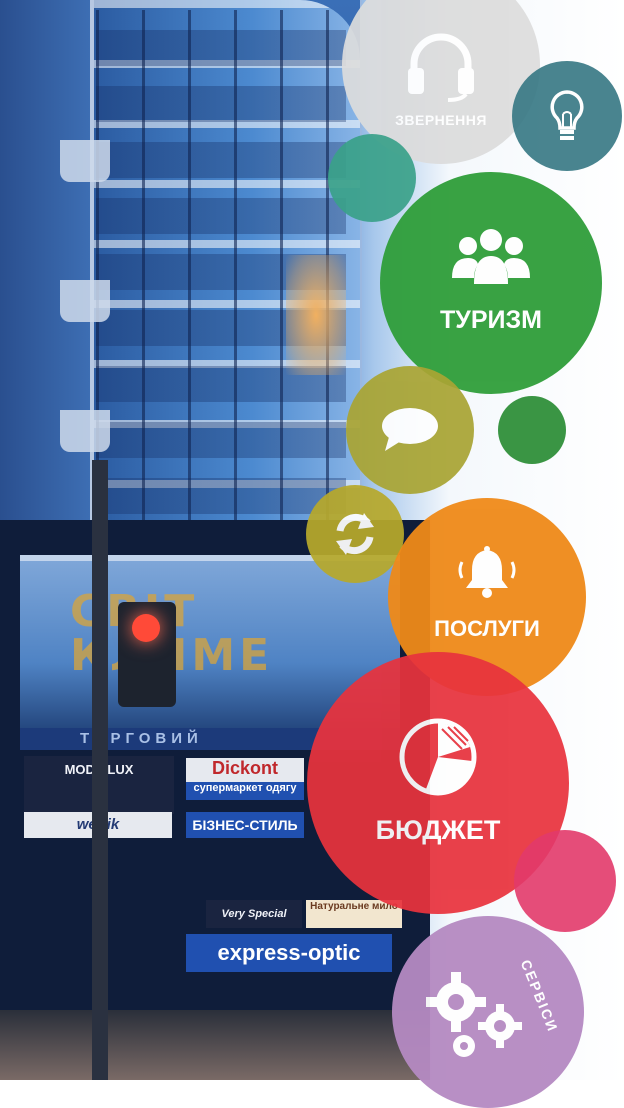 This screenshot has height=1108, width=624. I want to click on people-group-icon, so click(491, 256).